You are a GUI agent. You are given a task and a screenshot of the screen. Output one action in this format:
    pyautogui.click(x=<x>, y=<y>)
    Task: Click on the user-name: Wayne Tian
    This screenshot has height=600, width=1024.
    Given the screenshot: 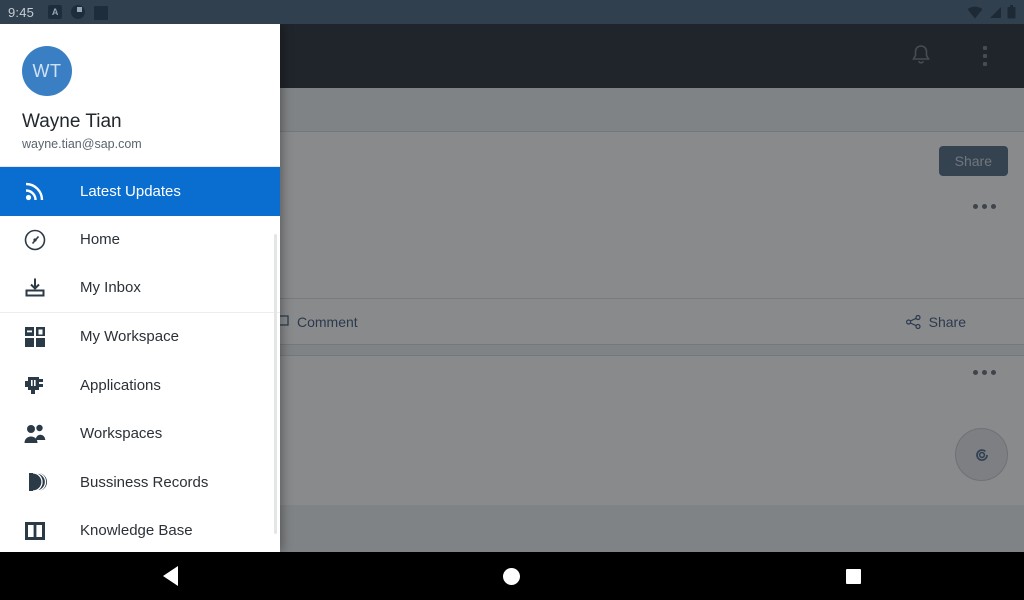 What is the action you would take?
    pyautogui.click(x=72, y=121)
    